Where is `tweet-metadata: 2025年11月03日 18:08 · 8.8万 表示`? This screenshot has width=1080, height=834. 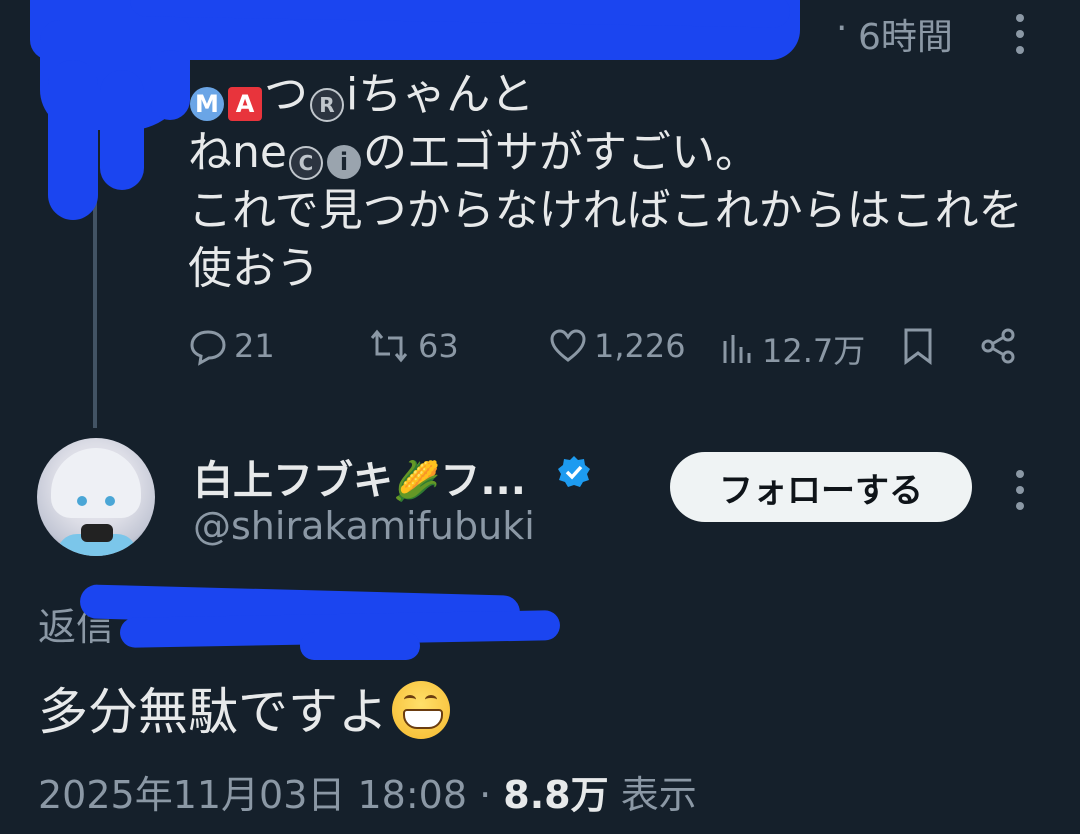
tweet-metadata: 2025年11月03日 18:08 · 8.8万 表示 is located at coordinates (367, 791).